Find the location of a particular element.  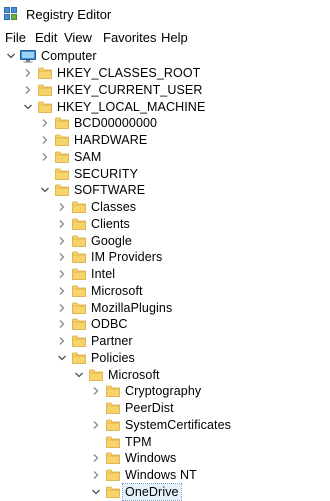

tree-node-hardware: HARDWARE is located at coordinates (165, 140).